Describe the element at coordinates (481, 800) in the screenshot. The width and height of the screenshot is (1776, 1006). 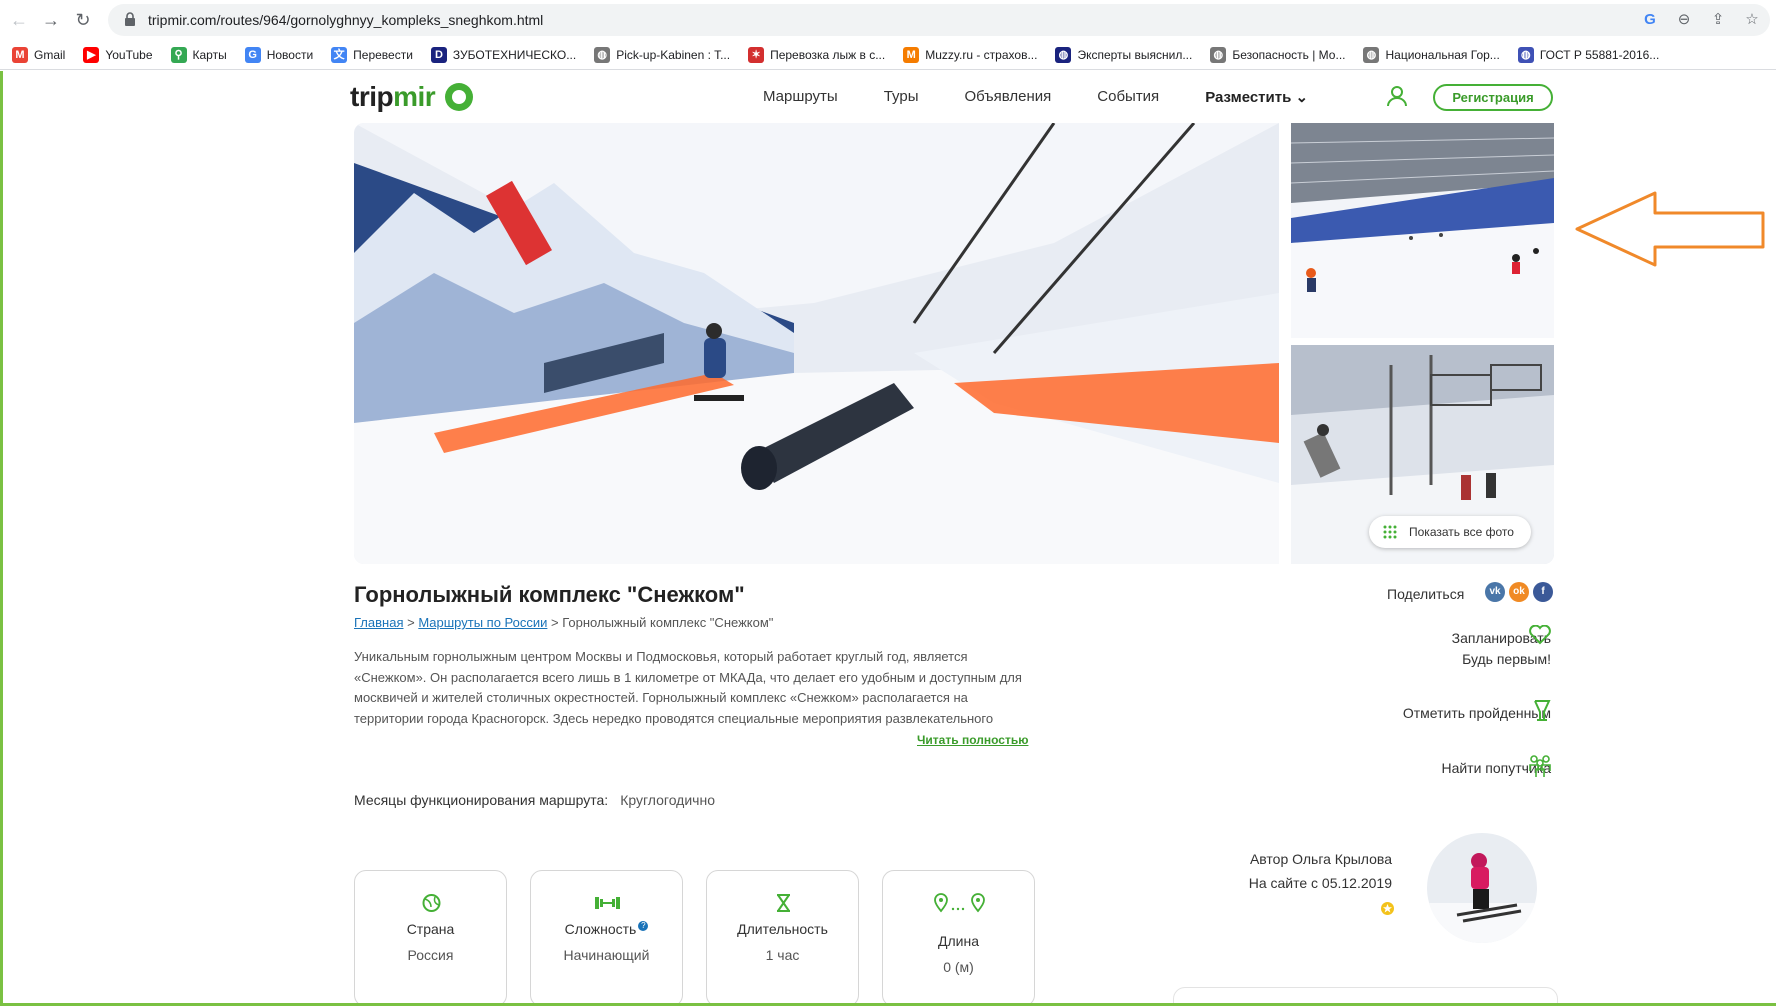
I see `months-label: Месяцы функционирования маршрута:` at that location.